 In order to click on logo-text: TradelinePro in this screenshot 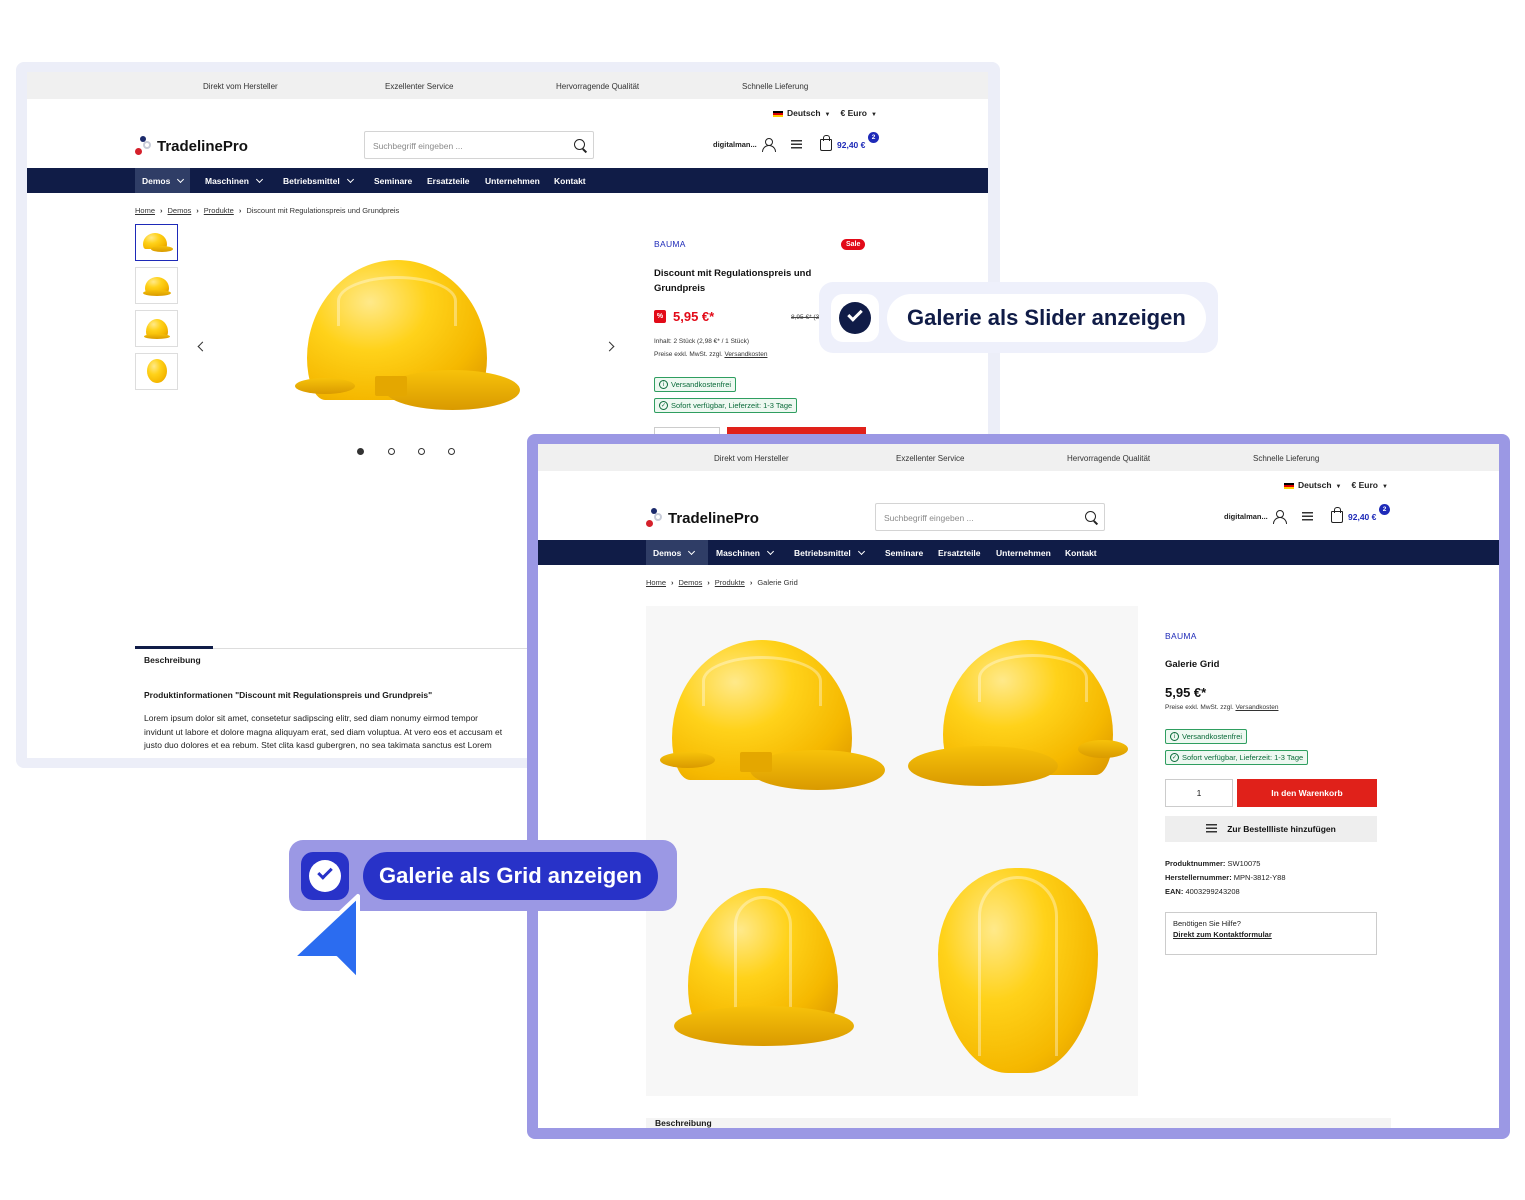, I will do `click(202, 146)`.